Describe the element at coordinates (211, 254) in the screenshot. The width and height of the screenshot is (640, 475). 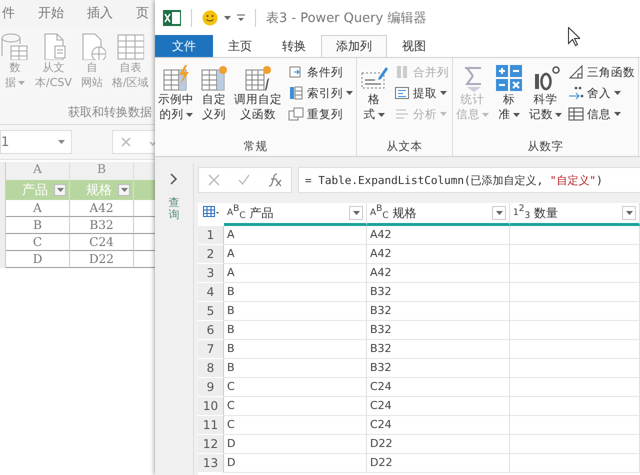
I see `row-number: 2` at that location.